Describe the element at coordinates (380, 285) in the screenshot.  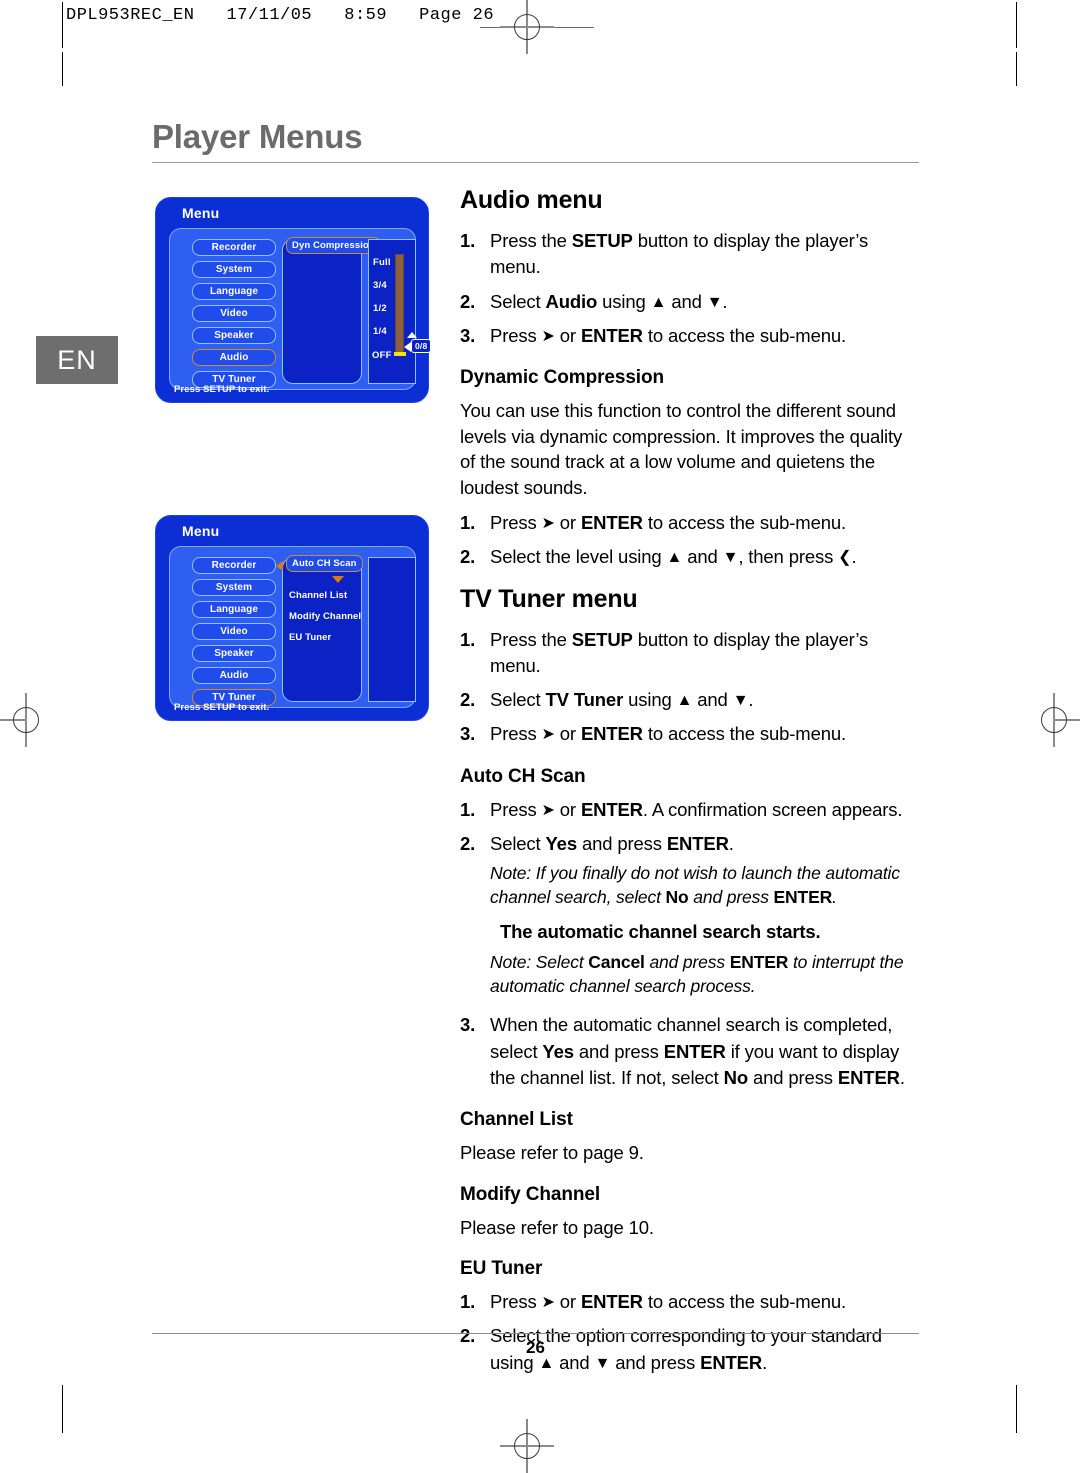
I see `osd-level-three-quarter: 3/4` at that location.